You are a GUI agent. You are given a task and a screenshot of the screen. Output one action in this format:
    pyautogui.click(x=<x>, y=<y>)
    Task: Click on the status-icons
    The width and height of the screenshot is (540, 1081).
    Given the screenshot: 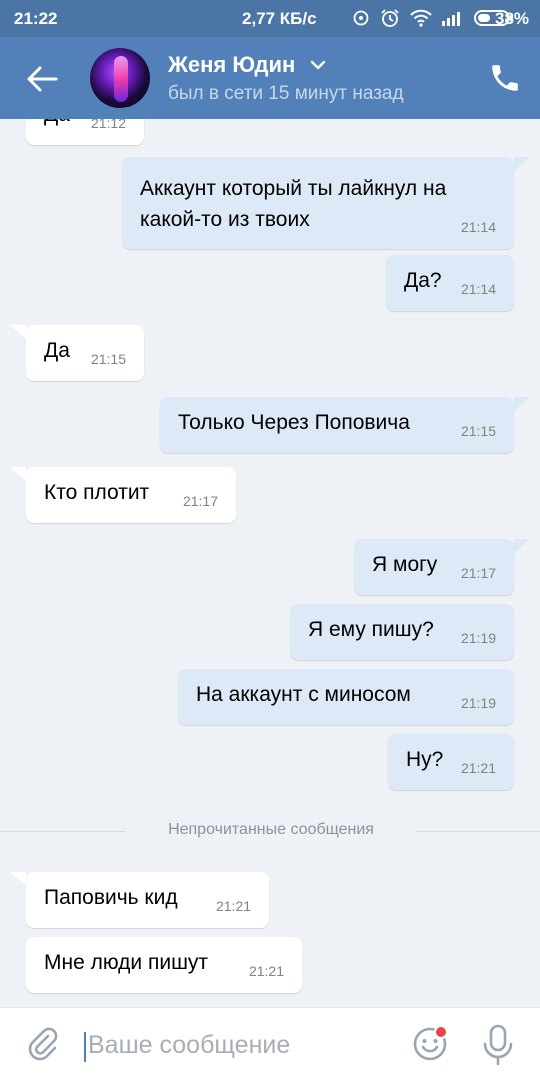 What is the action you would take?
    pyautogui.click(x=433, y=18)
    